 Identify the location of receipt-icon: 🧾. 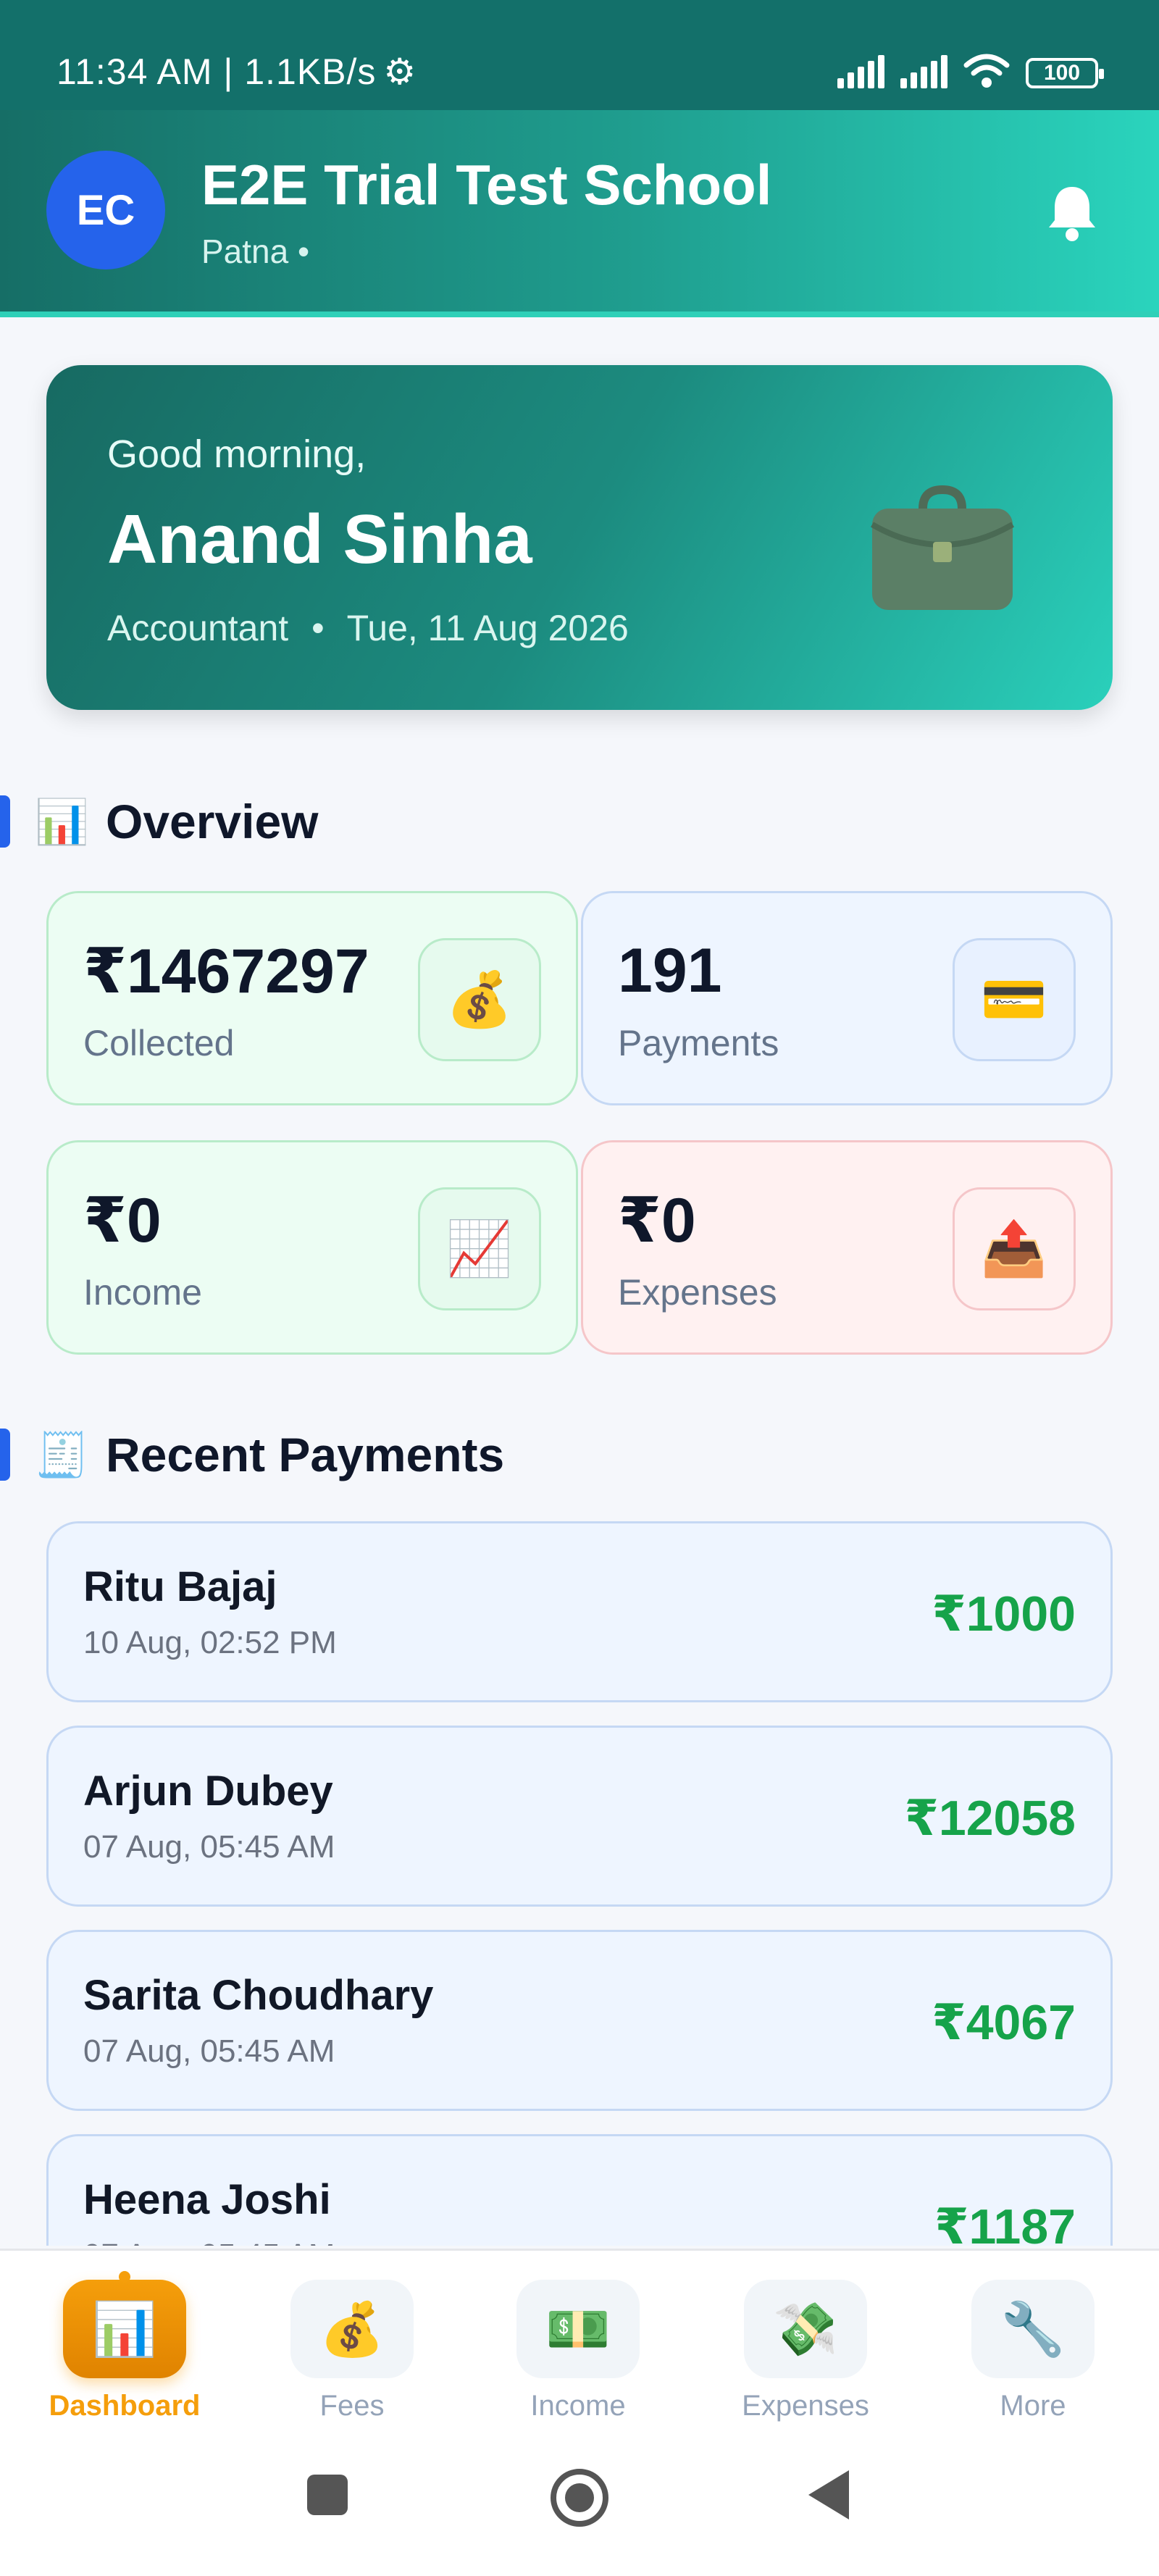
(62, 1454).